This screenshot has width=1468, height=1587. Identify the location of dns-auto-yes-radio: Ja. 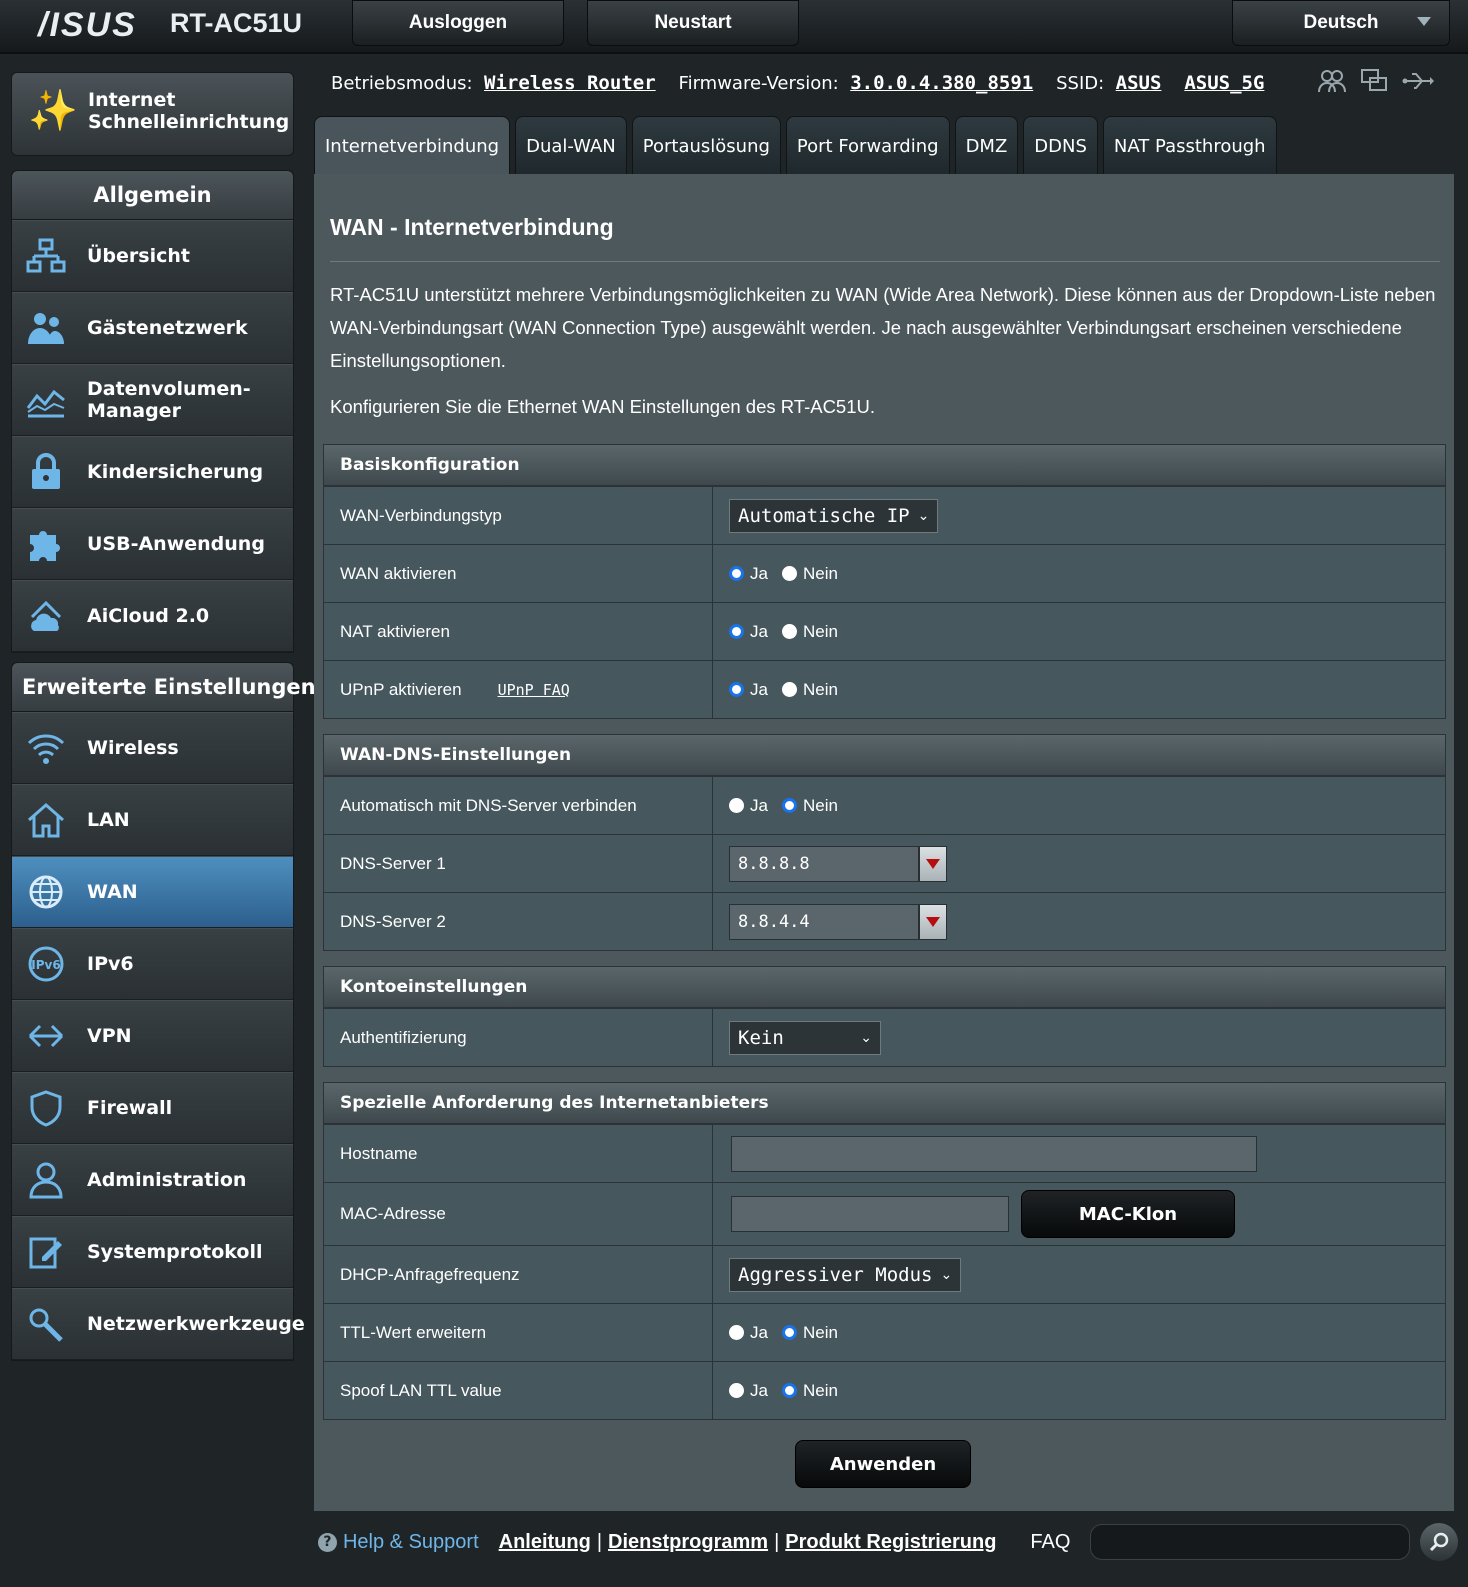
(748, 806).